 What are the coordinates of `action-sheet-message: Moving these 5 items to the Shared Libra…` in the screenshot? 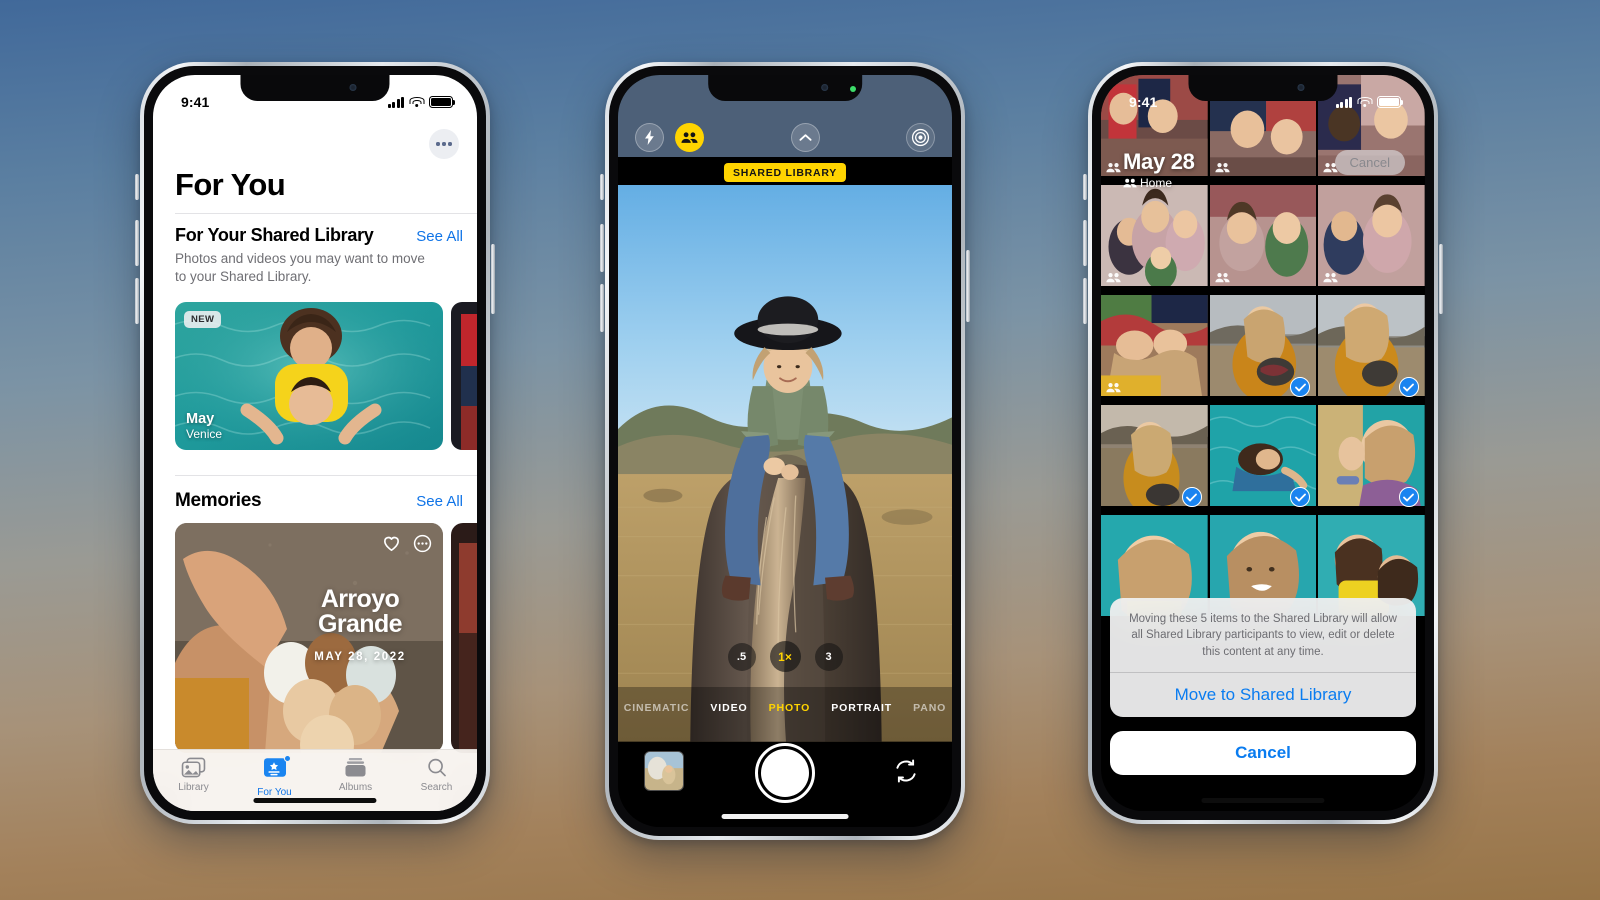 It's located at (1263, 635).